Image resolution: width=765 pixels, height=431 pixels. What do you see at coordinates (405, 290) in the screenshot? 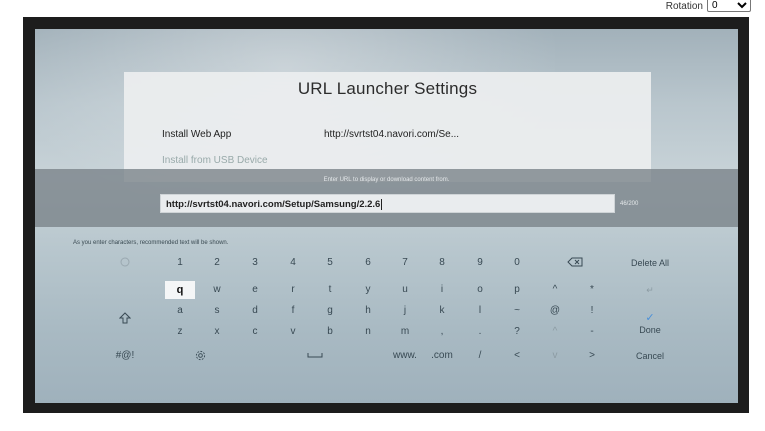
I see `key: u` at bounding box center [405, 290].